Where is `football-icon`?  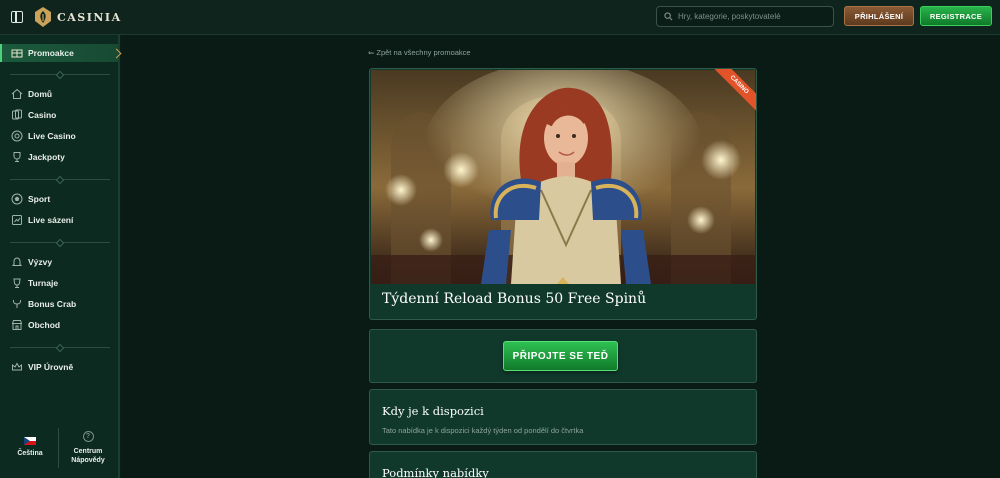 football-icon is located at coordinates (17, 199).